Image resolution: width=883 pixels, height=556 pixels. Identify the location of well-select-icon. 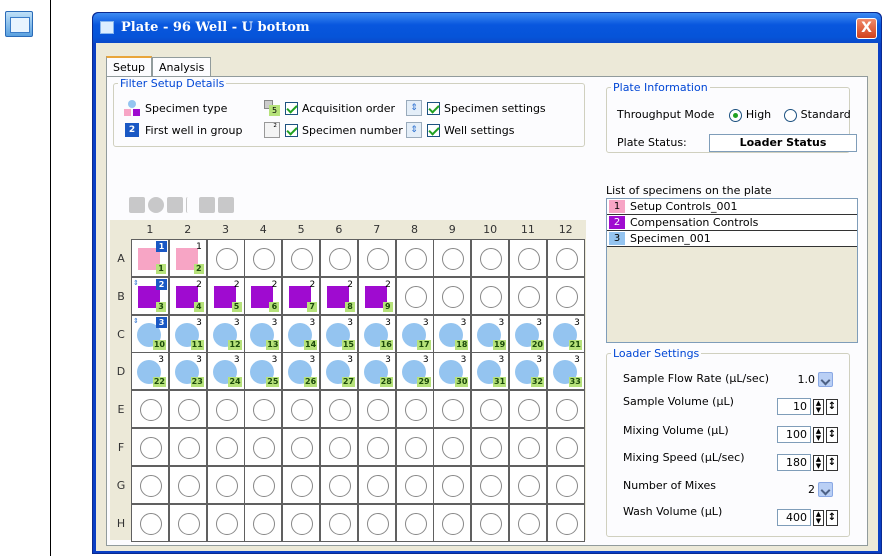
(156, 205).